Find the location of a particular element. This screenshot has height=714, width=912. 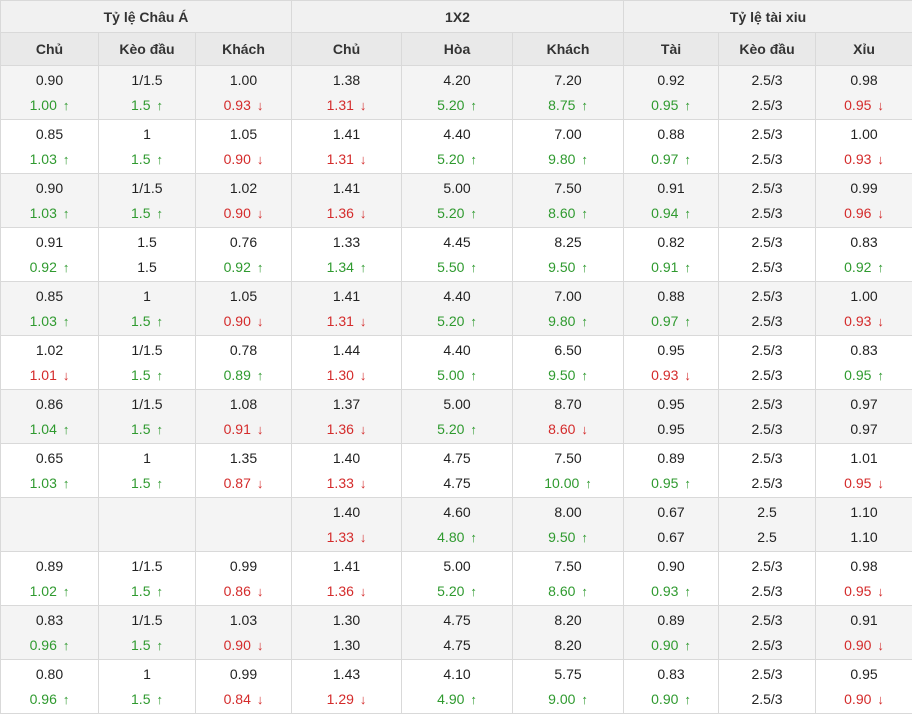

odds-cell: 0.950.93↓ is located at coordinates (671, 363).